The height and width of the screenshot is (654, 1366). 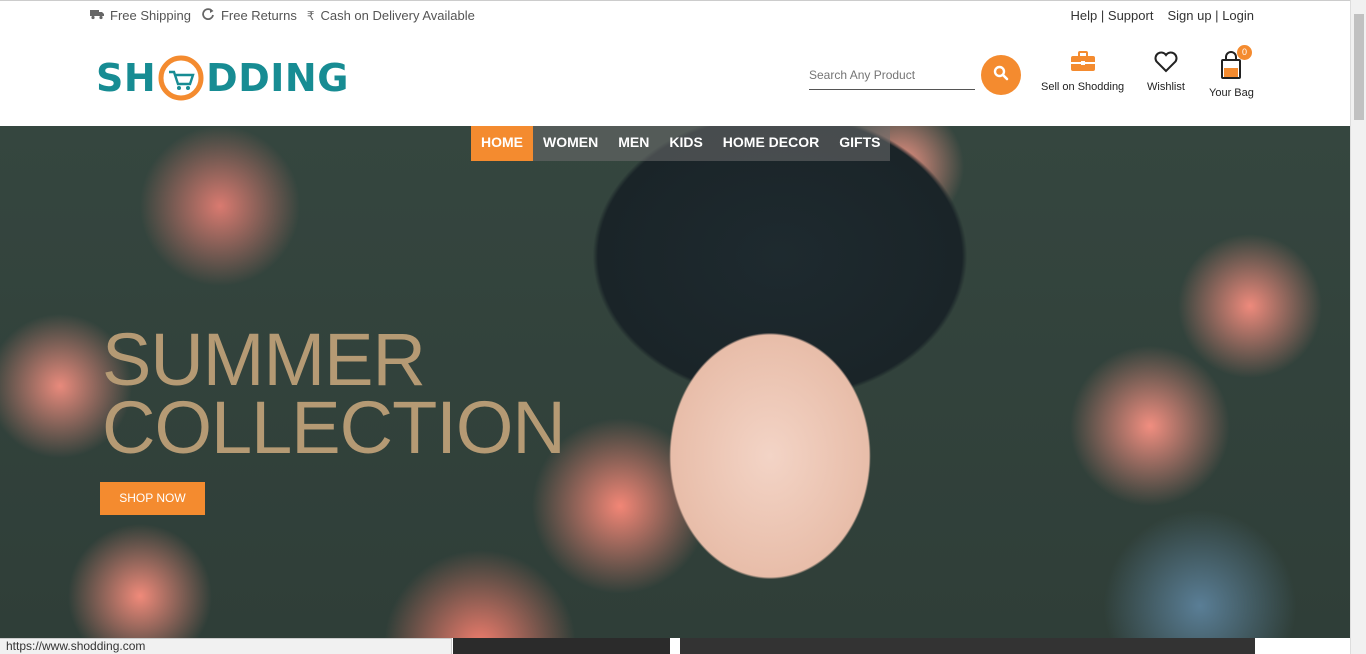 I want to click on feature-label: Free Shipping, so click(x=150, y=15).